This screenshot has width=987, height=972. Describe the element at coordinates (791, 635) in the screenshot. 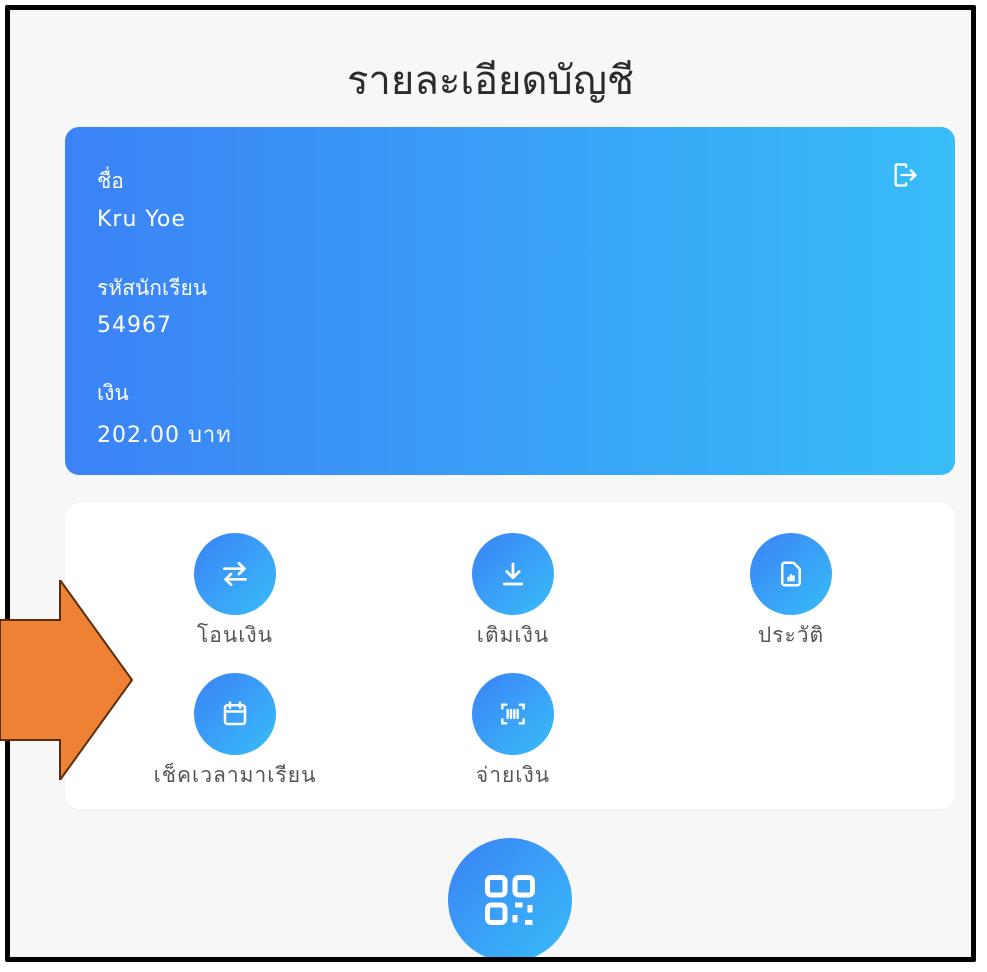

I see `history-label: ประวัติ` at that location.